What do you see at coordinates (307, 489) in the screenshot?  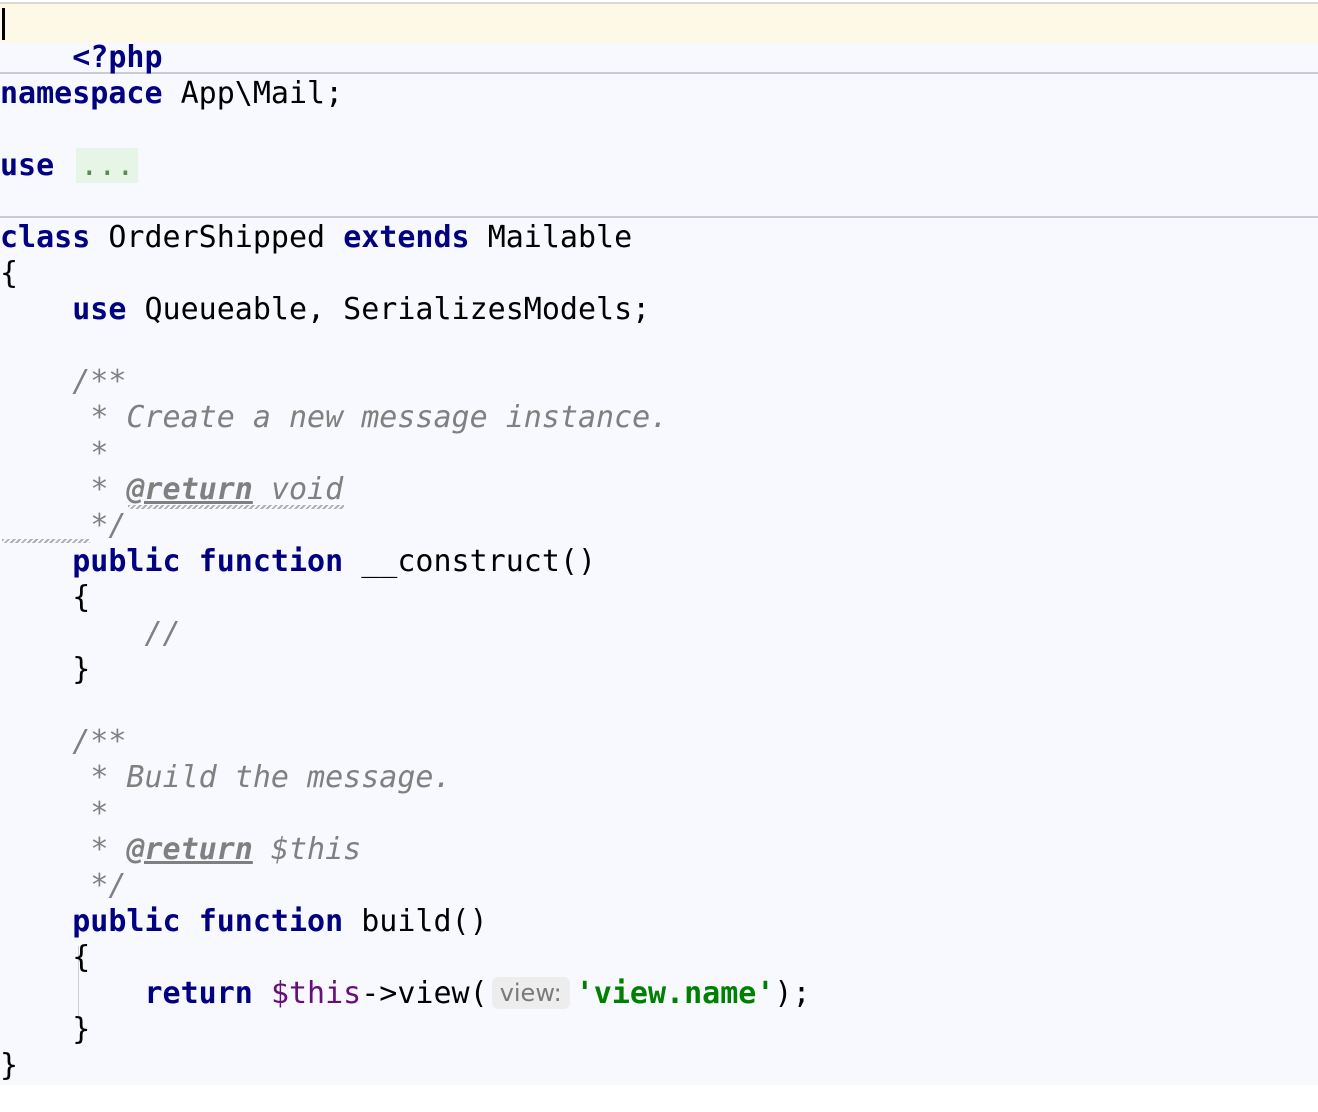 I see `doc-return-type: void` at bounding box center [307, 489].